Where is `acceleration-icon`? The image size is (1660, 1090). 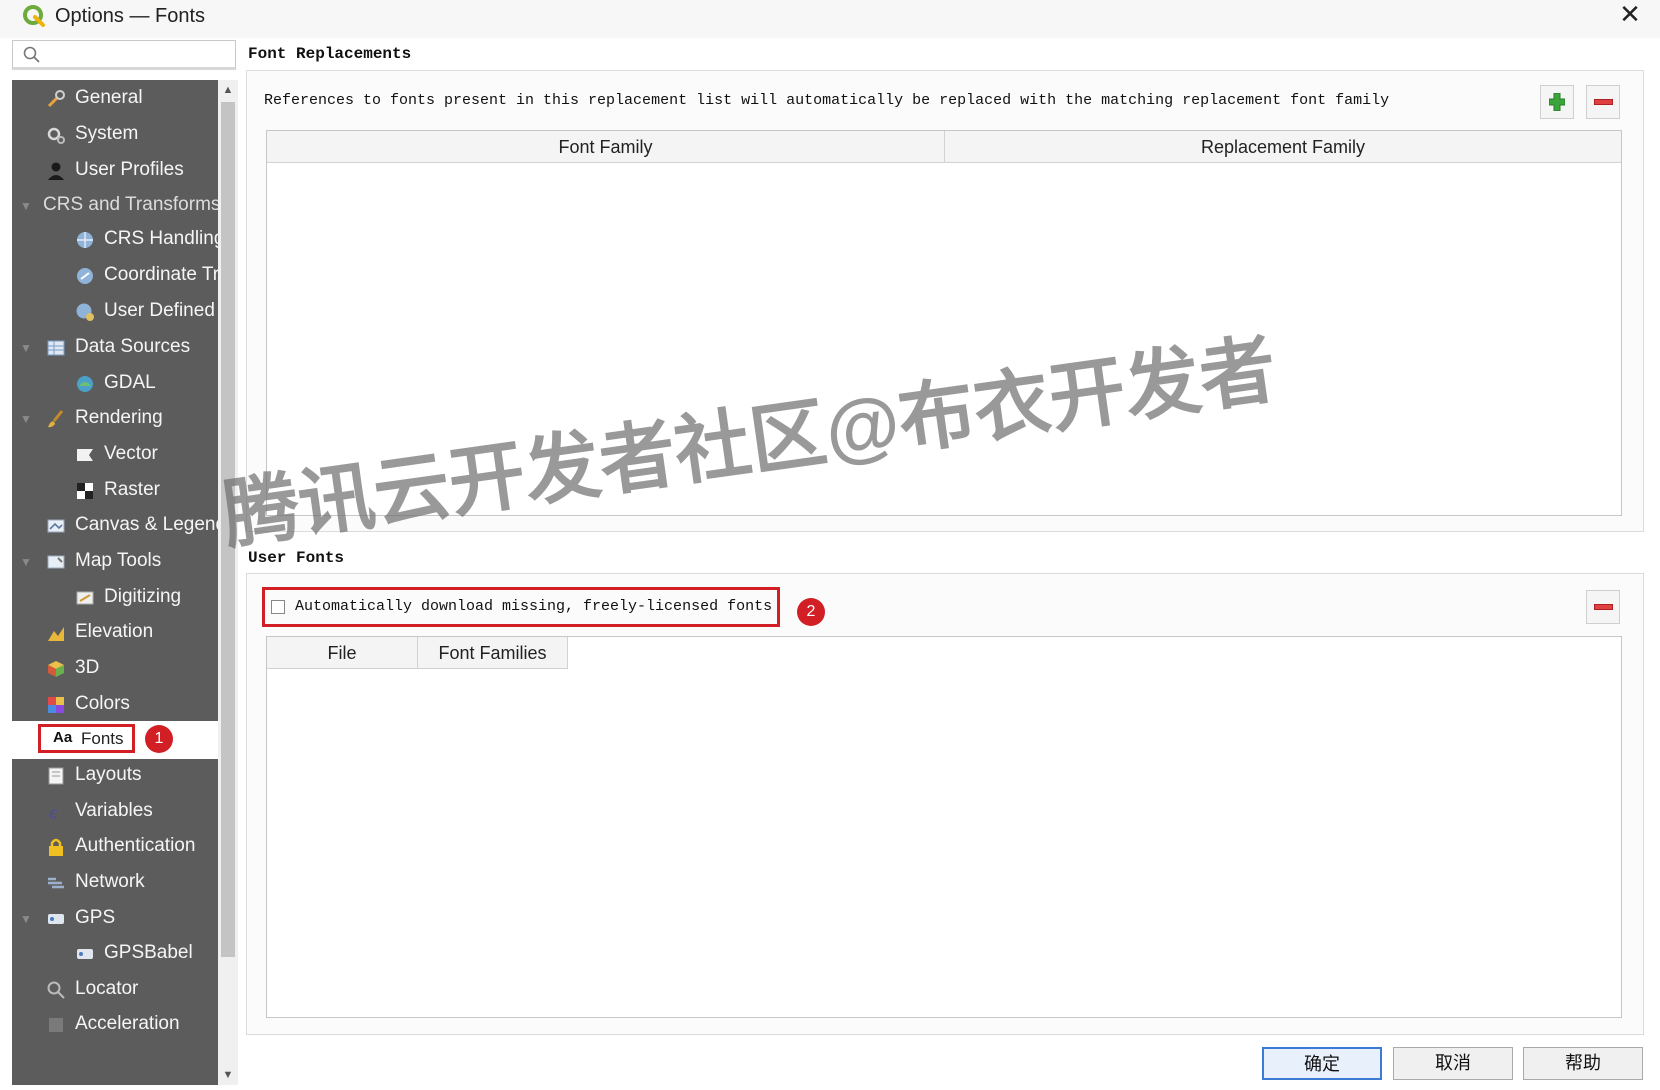
acceleration-icon is located at coordinates (56, 1025).